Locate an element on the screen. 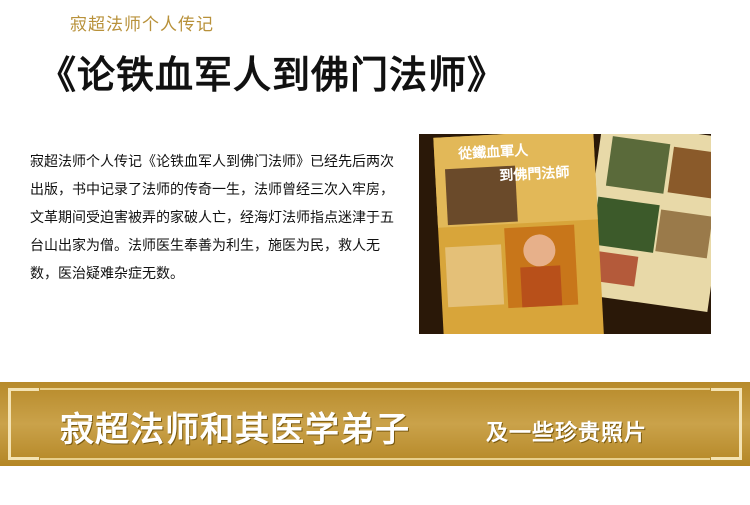  front-cover: 從鐵血軍人 到佛門法師 is located at coordinates (519, 234).